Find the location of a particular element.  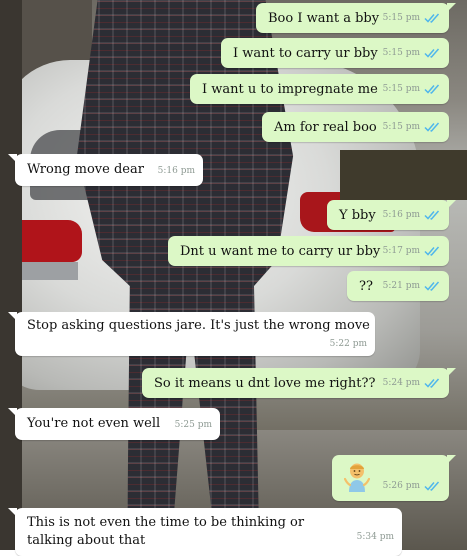

message-meta: 5:22 pm is located at coordinates (348, 344).